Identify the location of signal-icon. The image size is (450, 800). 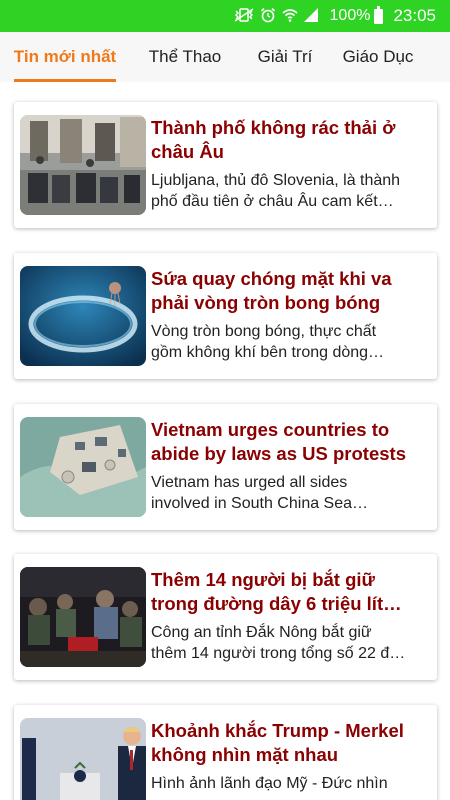
(310, 16).